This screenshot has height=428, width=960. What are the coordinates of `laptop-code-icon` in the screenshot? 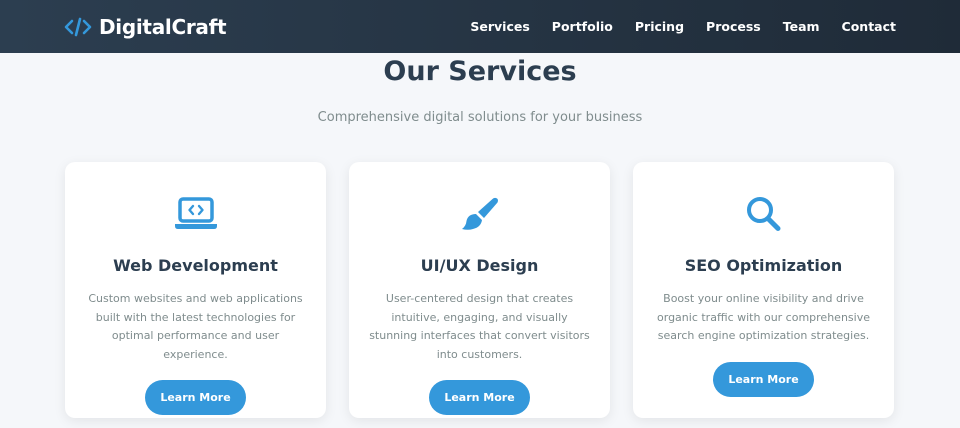 It's located at (196, 214).